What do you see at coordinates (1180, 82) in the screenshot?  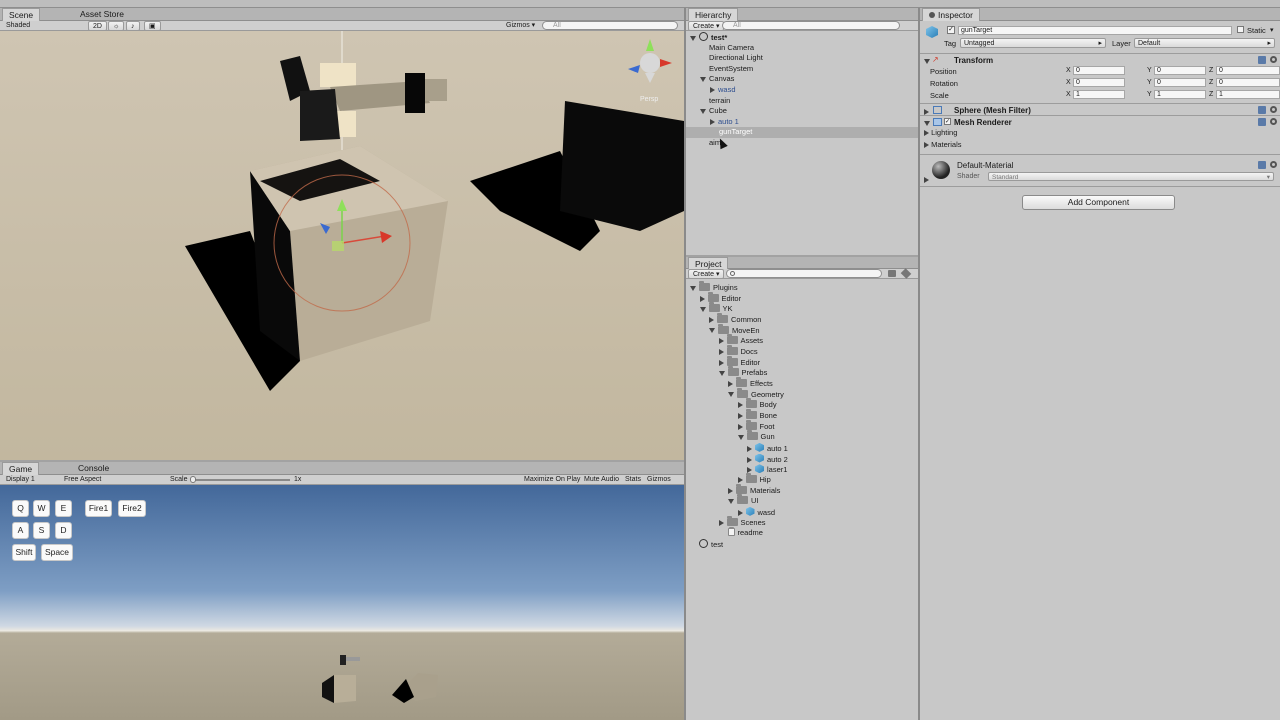 I see `transform-rotation-y-field: 0` at bounding box center [1180, 82].